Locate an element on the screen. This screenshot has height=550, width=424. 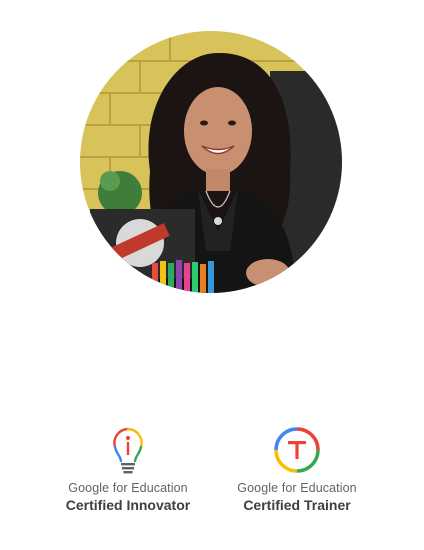
badge-certified-innovator: Google for Education Certified Innovator is located at coordinates (128, 469).